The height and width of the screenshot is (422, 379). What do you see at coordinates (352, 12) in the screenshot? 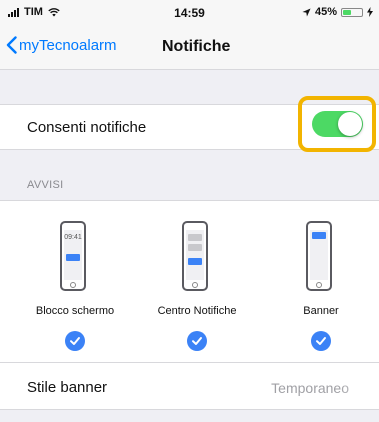
I see `battery-icon` at bounding box center [352, 12].